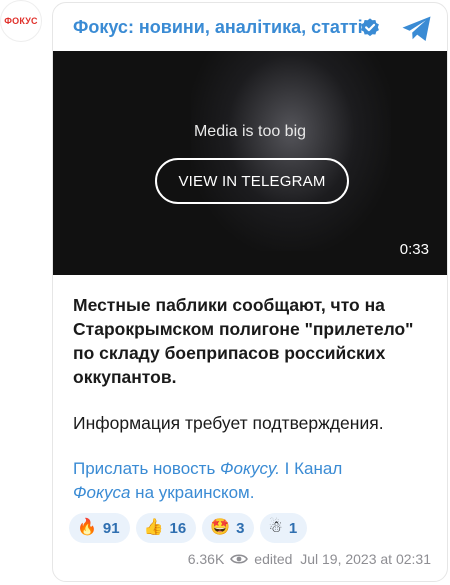 The width and height of the screenshot is (450, 585). I want to click on video-duration: 0:33, so click(414, 249).